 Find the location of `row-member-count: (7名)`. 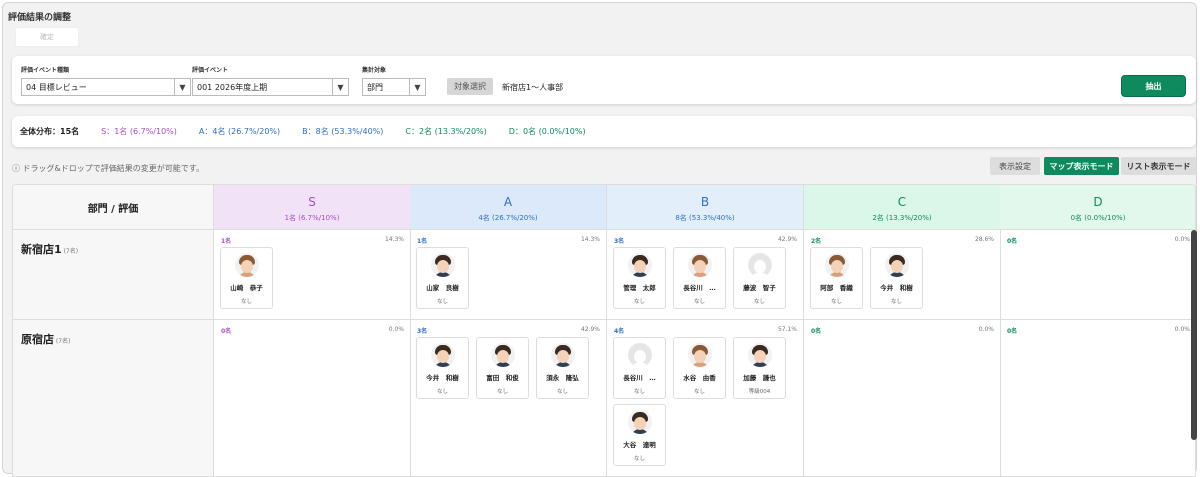

row-member-count: (7名) is located at coordinates (70, 251).